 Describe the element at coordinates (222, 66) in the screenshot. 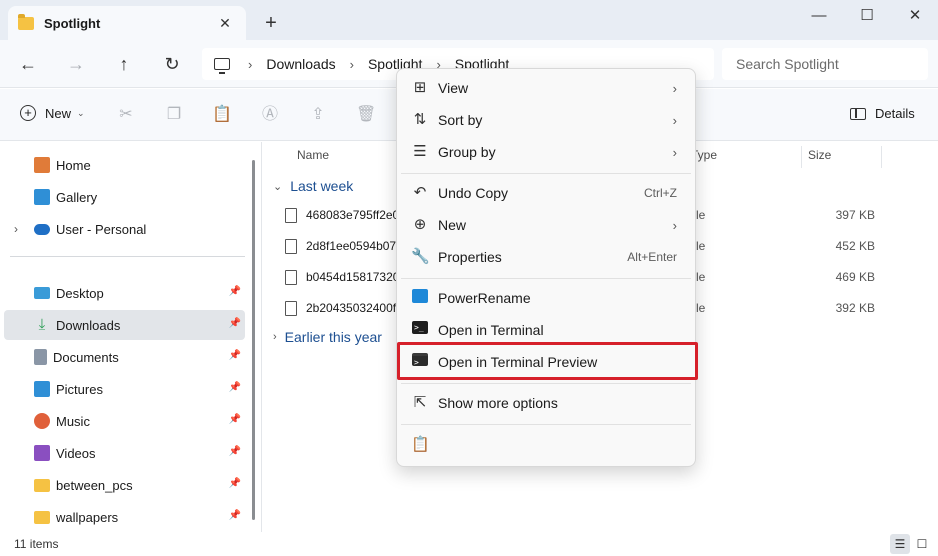

I see `computer-icon` at that location.